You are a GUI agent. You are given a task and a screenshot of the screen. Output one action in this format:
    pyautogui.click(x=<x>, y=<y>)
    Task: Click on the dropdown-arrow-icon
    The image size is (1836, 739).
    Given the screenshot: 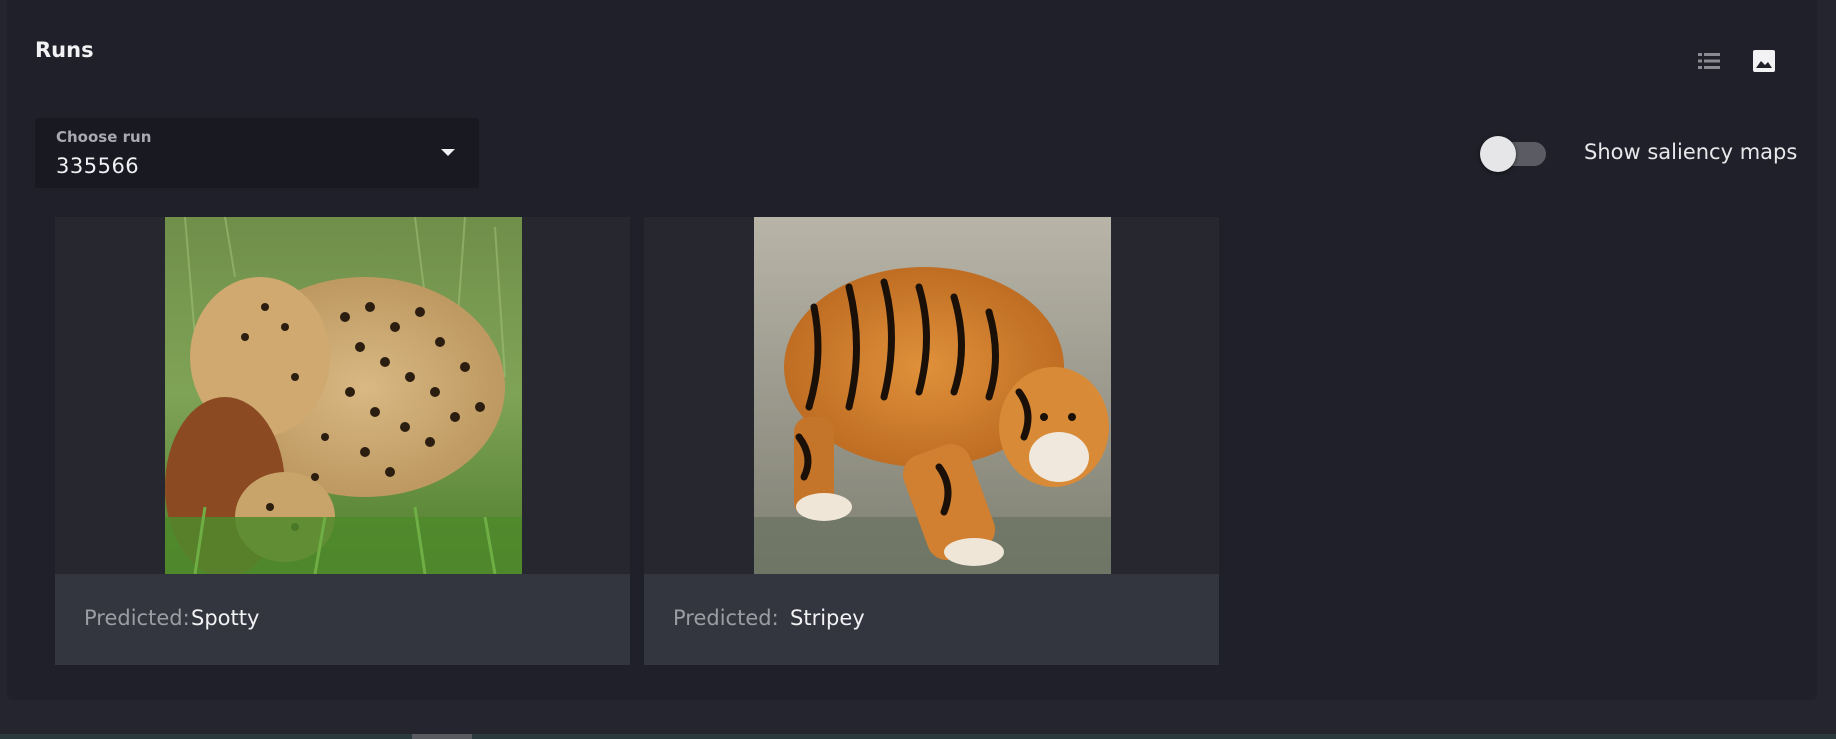 What is the action you would take?
    pyautogui.click(x=448, y=152)
    